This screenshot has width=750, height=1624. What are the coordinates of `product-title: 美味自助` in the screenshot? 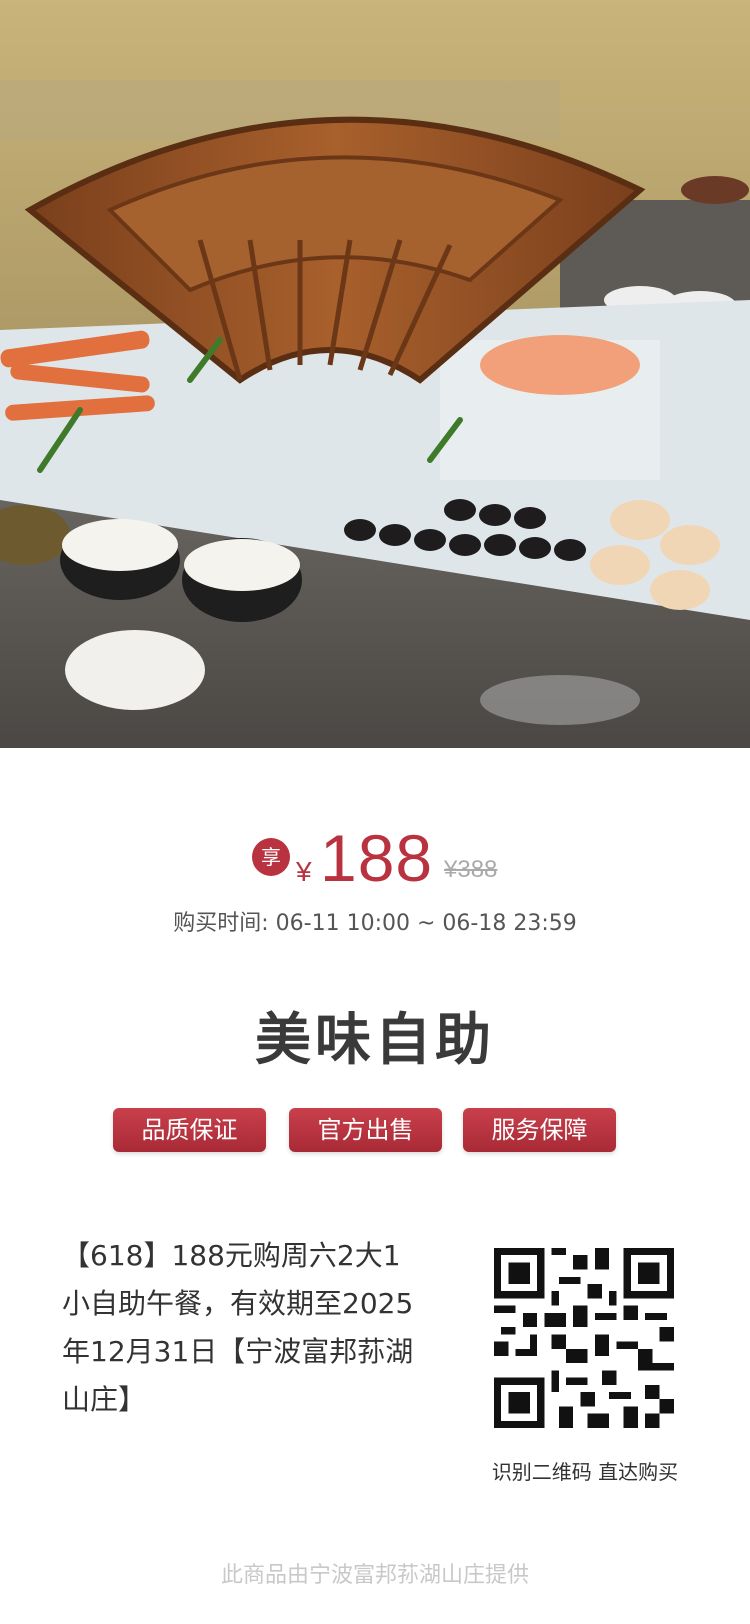 It's located at (375, 1040).